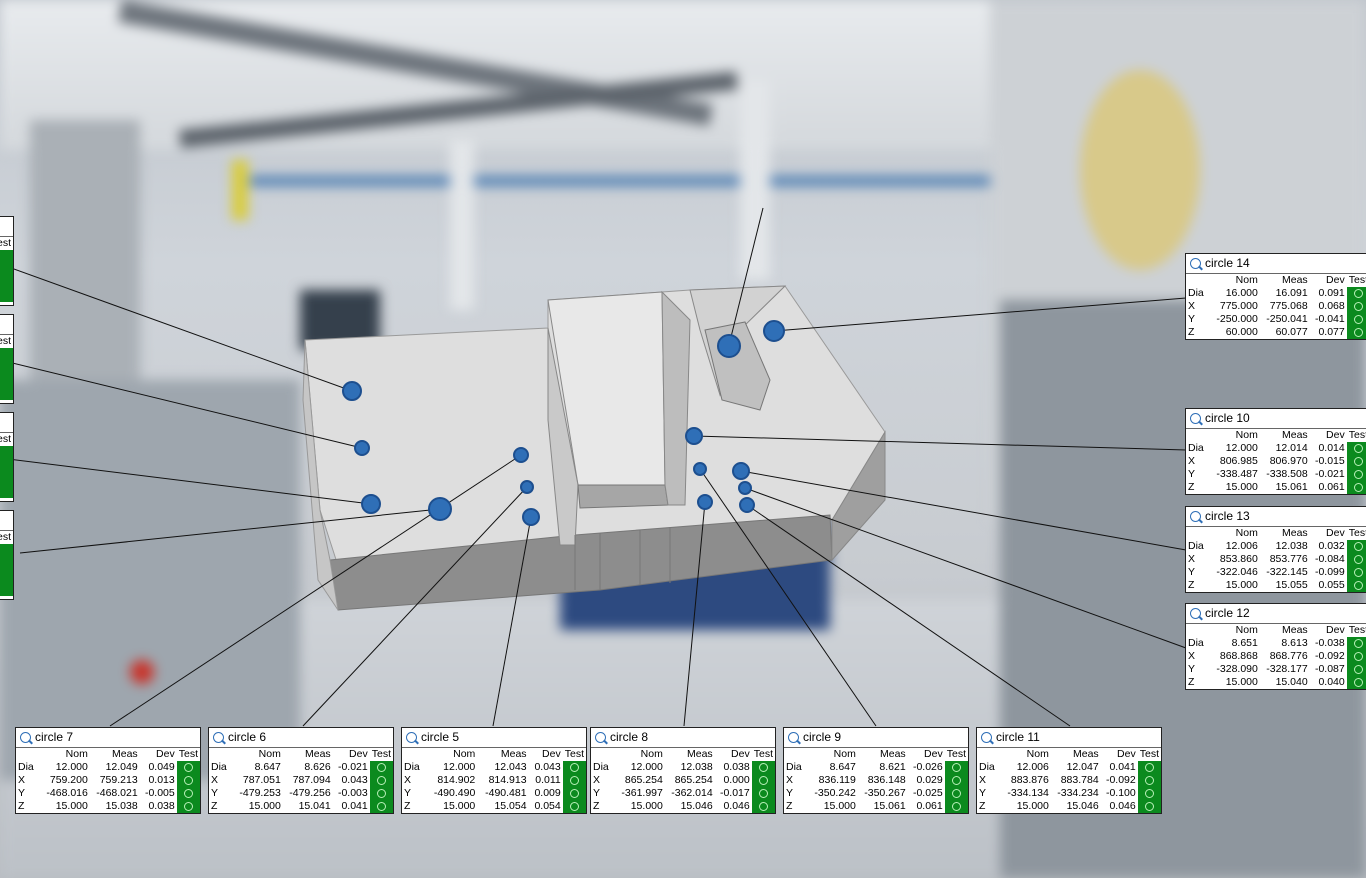 Image resolution: width=1366 pixels, height=878 pixels. Describe the element at coordinates (1227, 613) in the screenshot. I see `panel-title: circle 12` at that location.